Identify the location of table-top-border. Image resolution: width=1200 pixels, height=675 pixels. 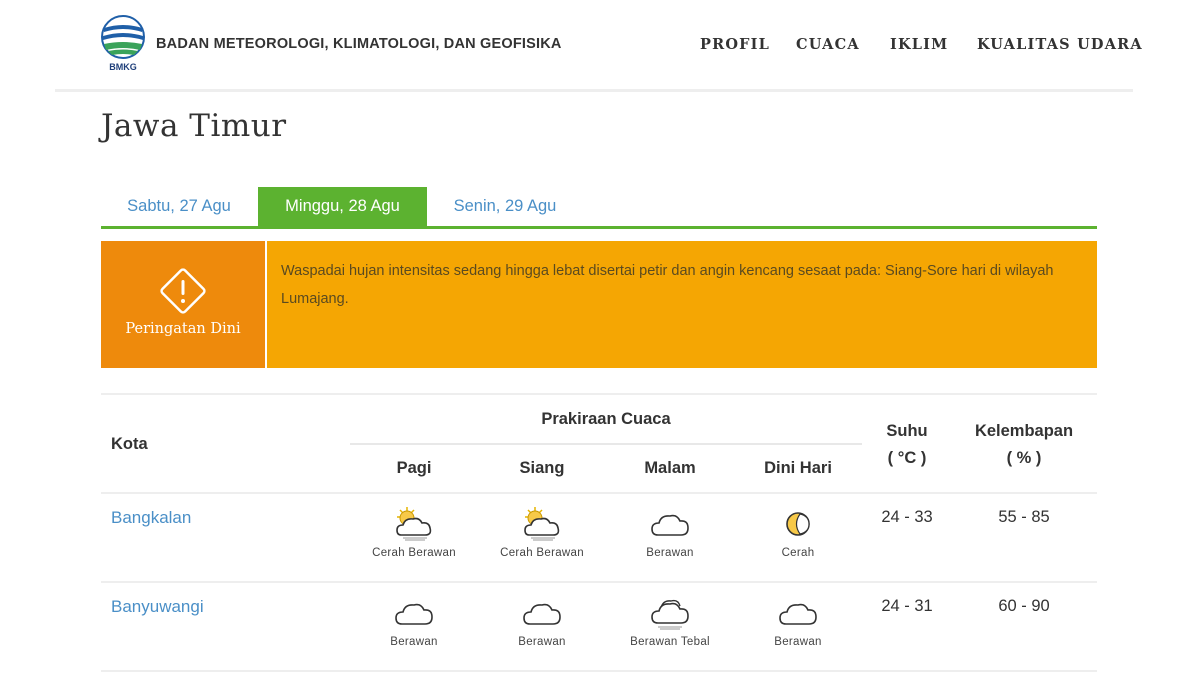
(599, 394).